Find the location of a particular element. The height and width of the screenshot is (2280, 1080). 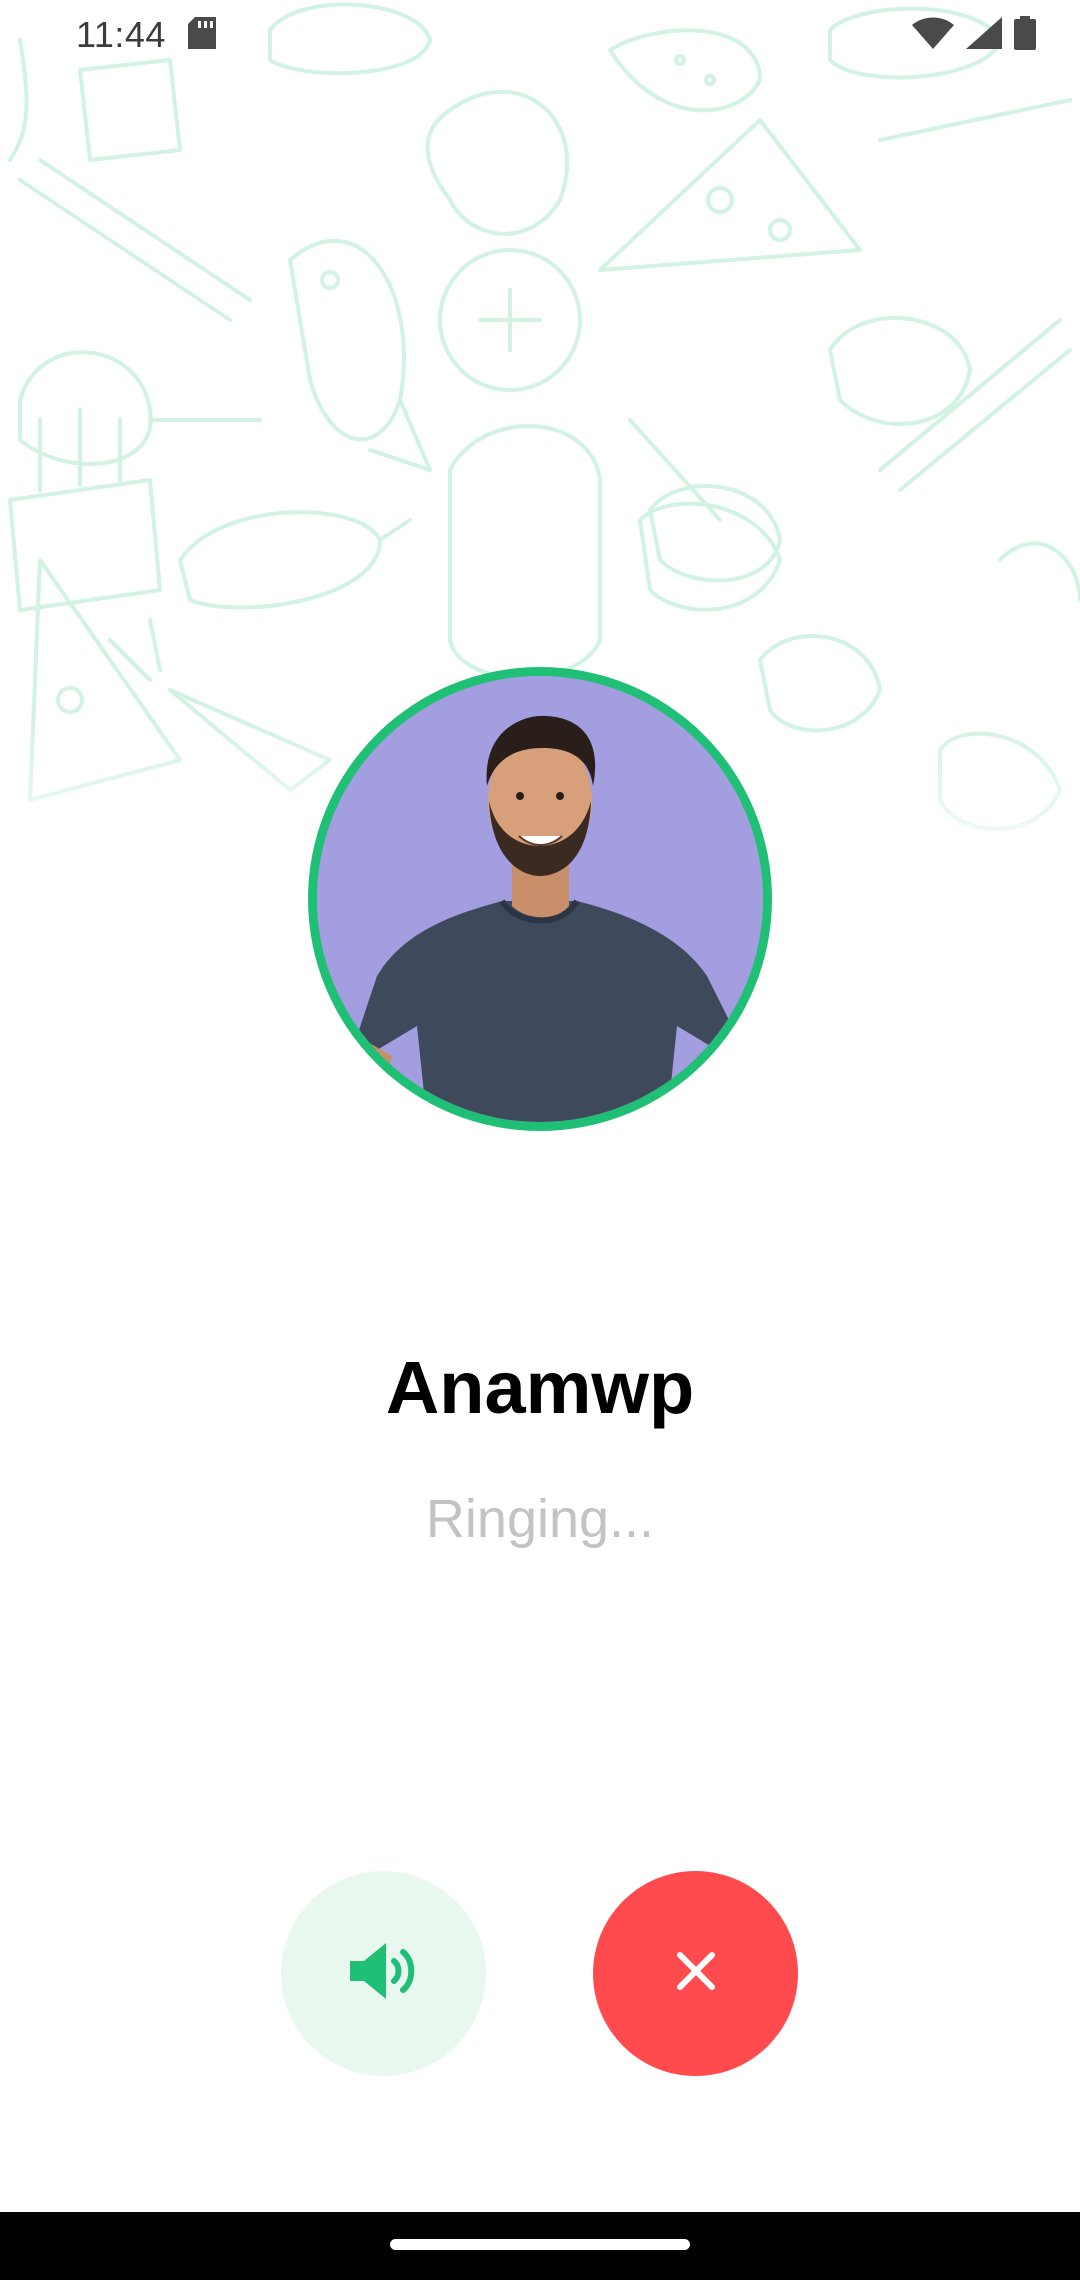

speaker-volume-icon is located at coordinates (384, 1973).